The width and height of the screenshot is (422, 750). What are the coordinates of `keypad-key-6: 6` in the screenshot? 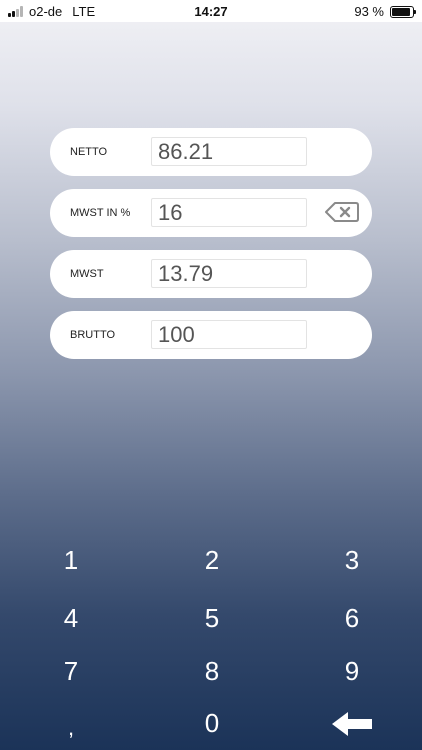 It's located at (352, 618).